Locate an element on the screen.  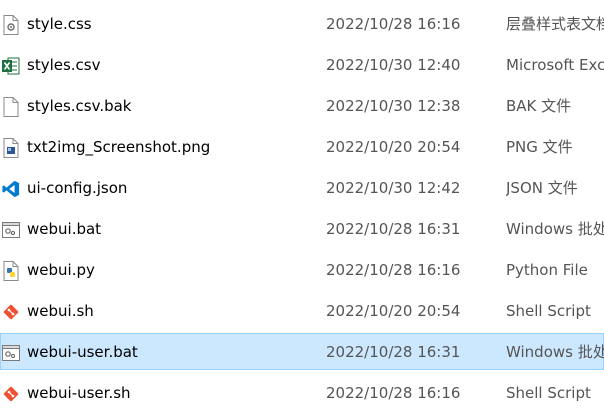
file-name: ui-config.json is located at coordinates (77, 188).